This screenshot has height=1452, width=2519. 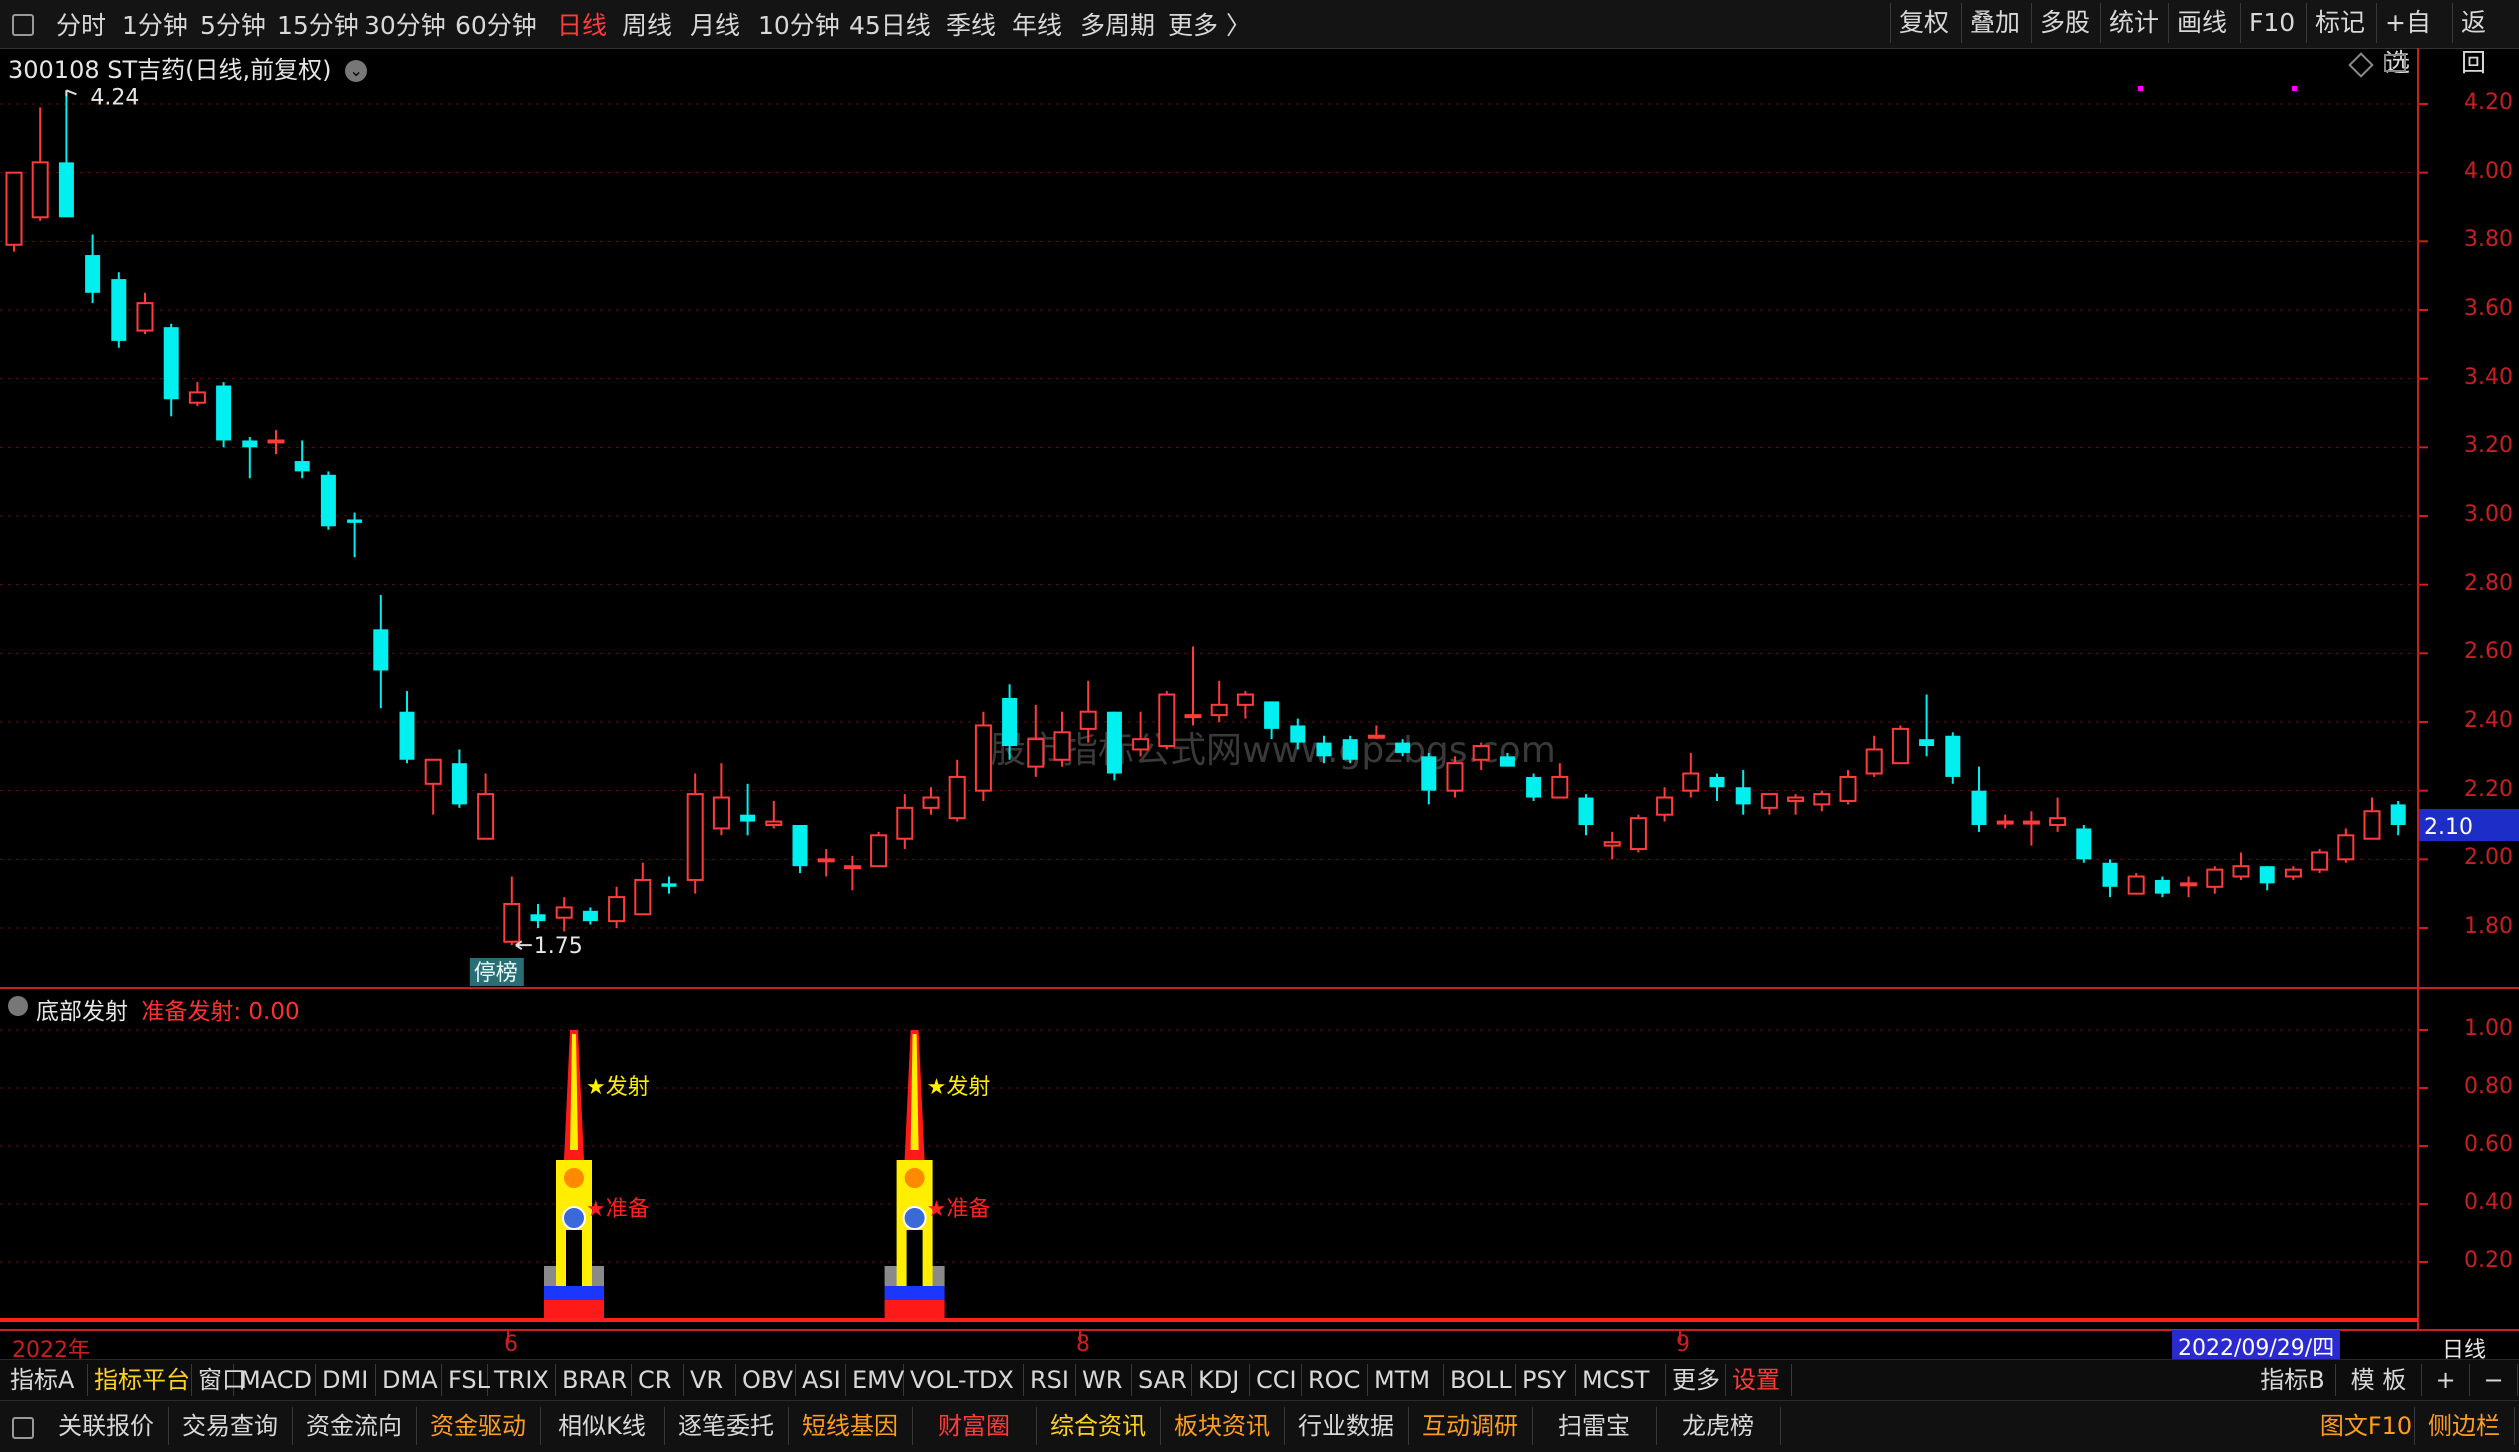 I want to click on signal-base-red, so click(x=914, y=1309).